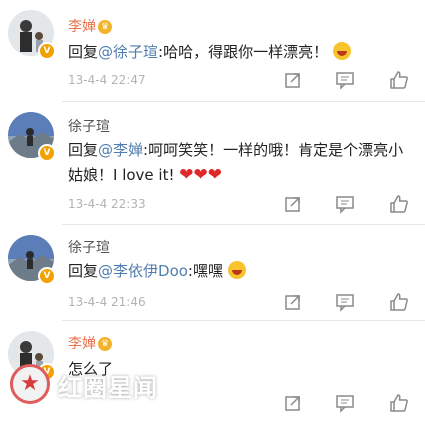 Image resolution: width=425 pixels, height=426 pixels. I want to click on comment-text: 回复@李依伊Doo:嘿嘿, so click(237, 271).